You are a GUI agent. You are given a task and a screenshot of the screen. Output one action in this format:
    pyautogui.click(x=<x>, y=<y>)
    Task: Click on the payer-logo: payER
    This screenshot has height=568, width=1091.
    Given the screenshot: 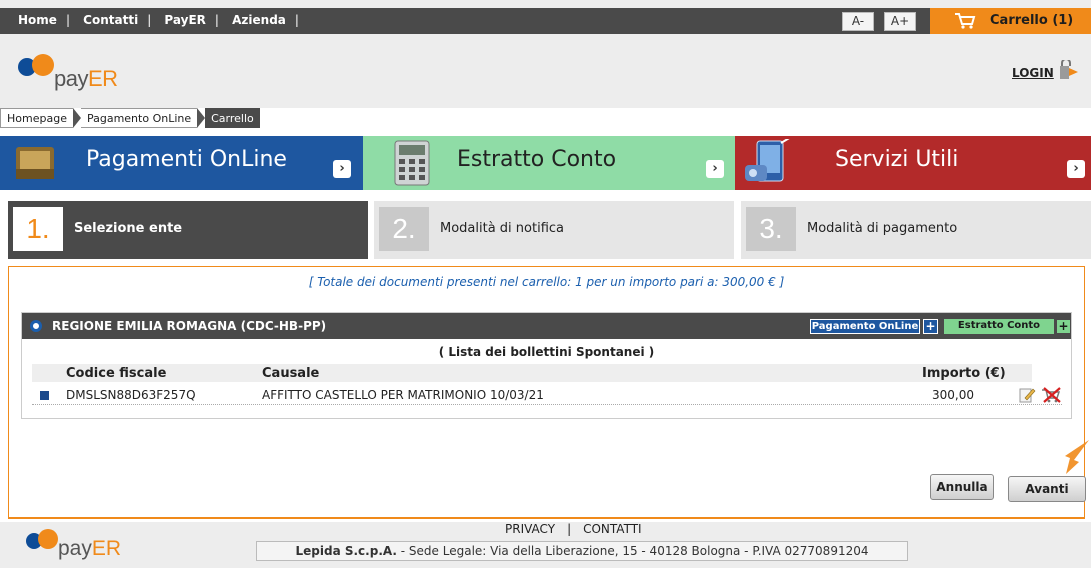 What is the action you would take?
    pyautogui.click(x=78, y=74)
    